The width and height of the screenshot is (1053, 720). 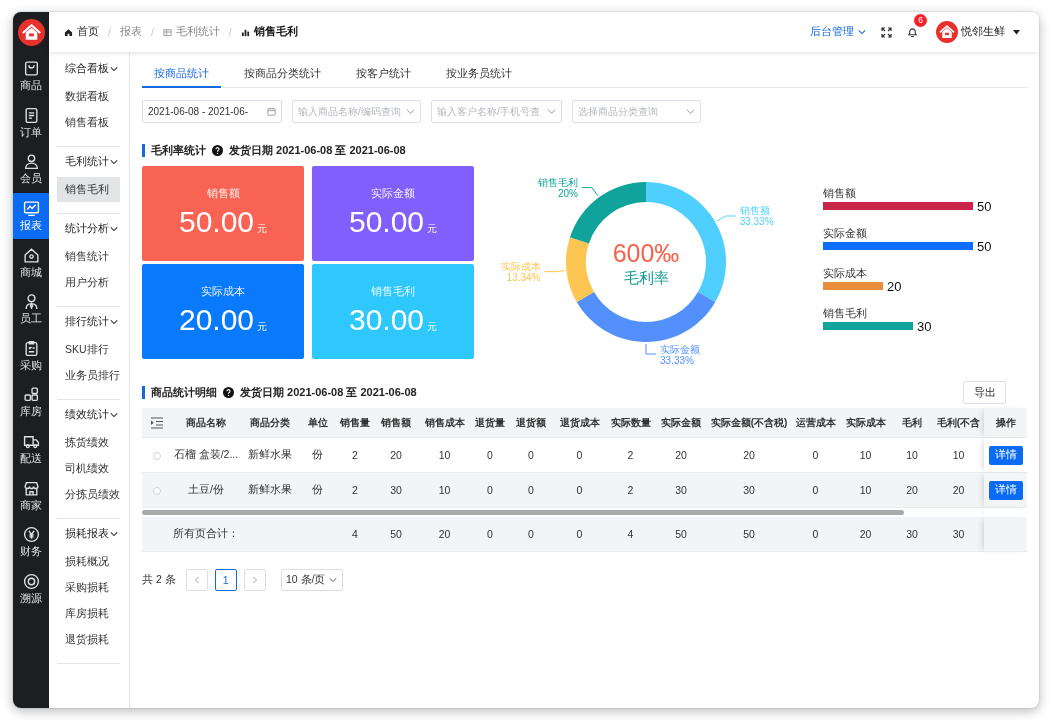 I want to click on page-size-select: 10 条/页, so click(x=311, y=580).